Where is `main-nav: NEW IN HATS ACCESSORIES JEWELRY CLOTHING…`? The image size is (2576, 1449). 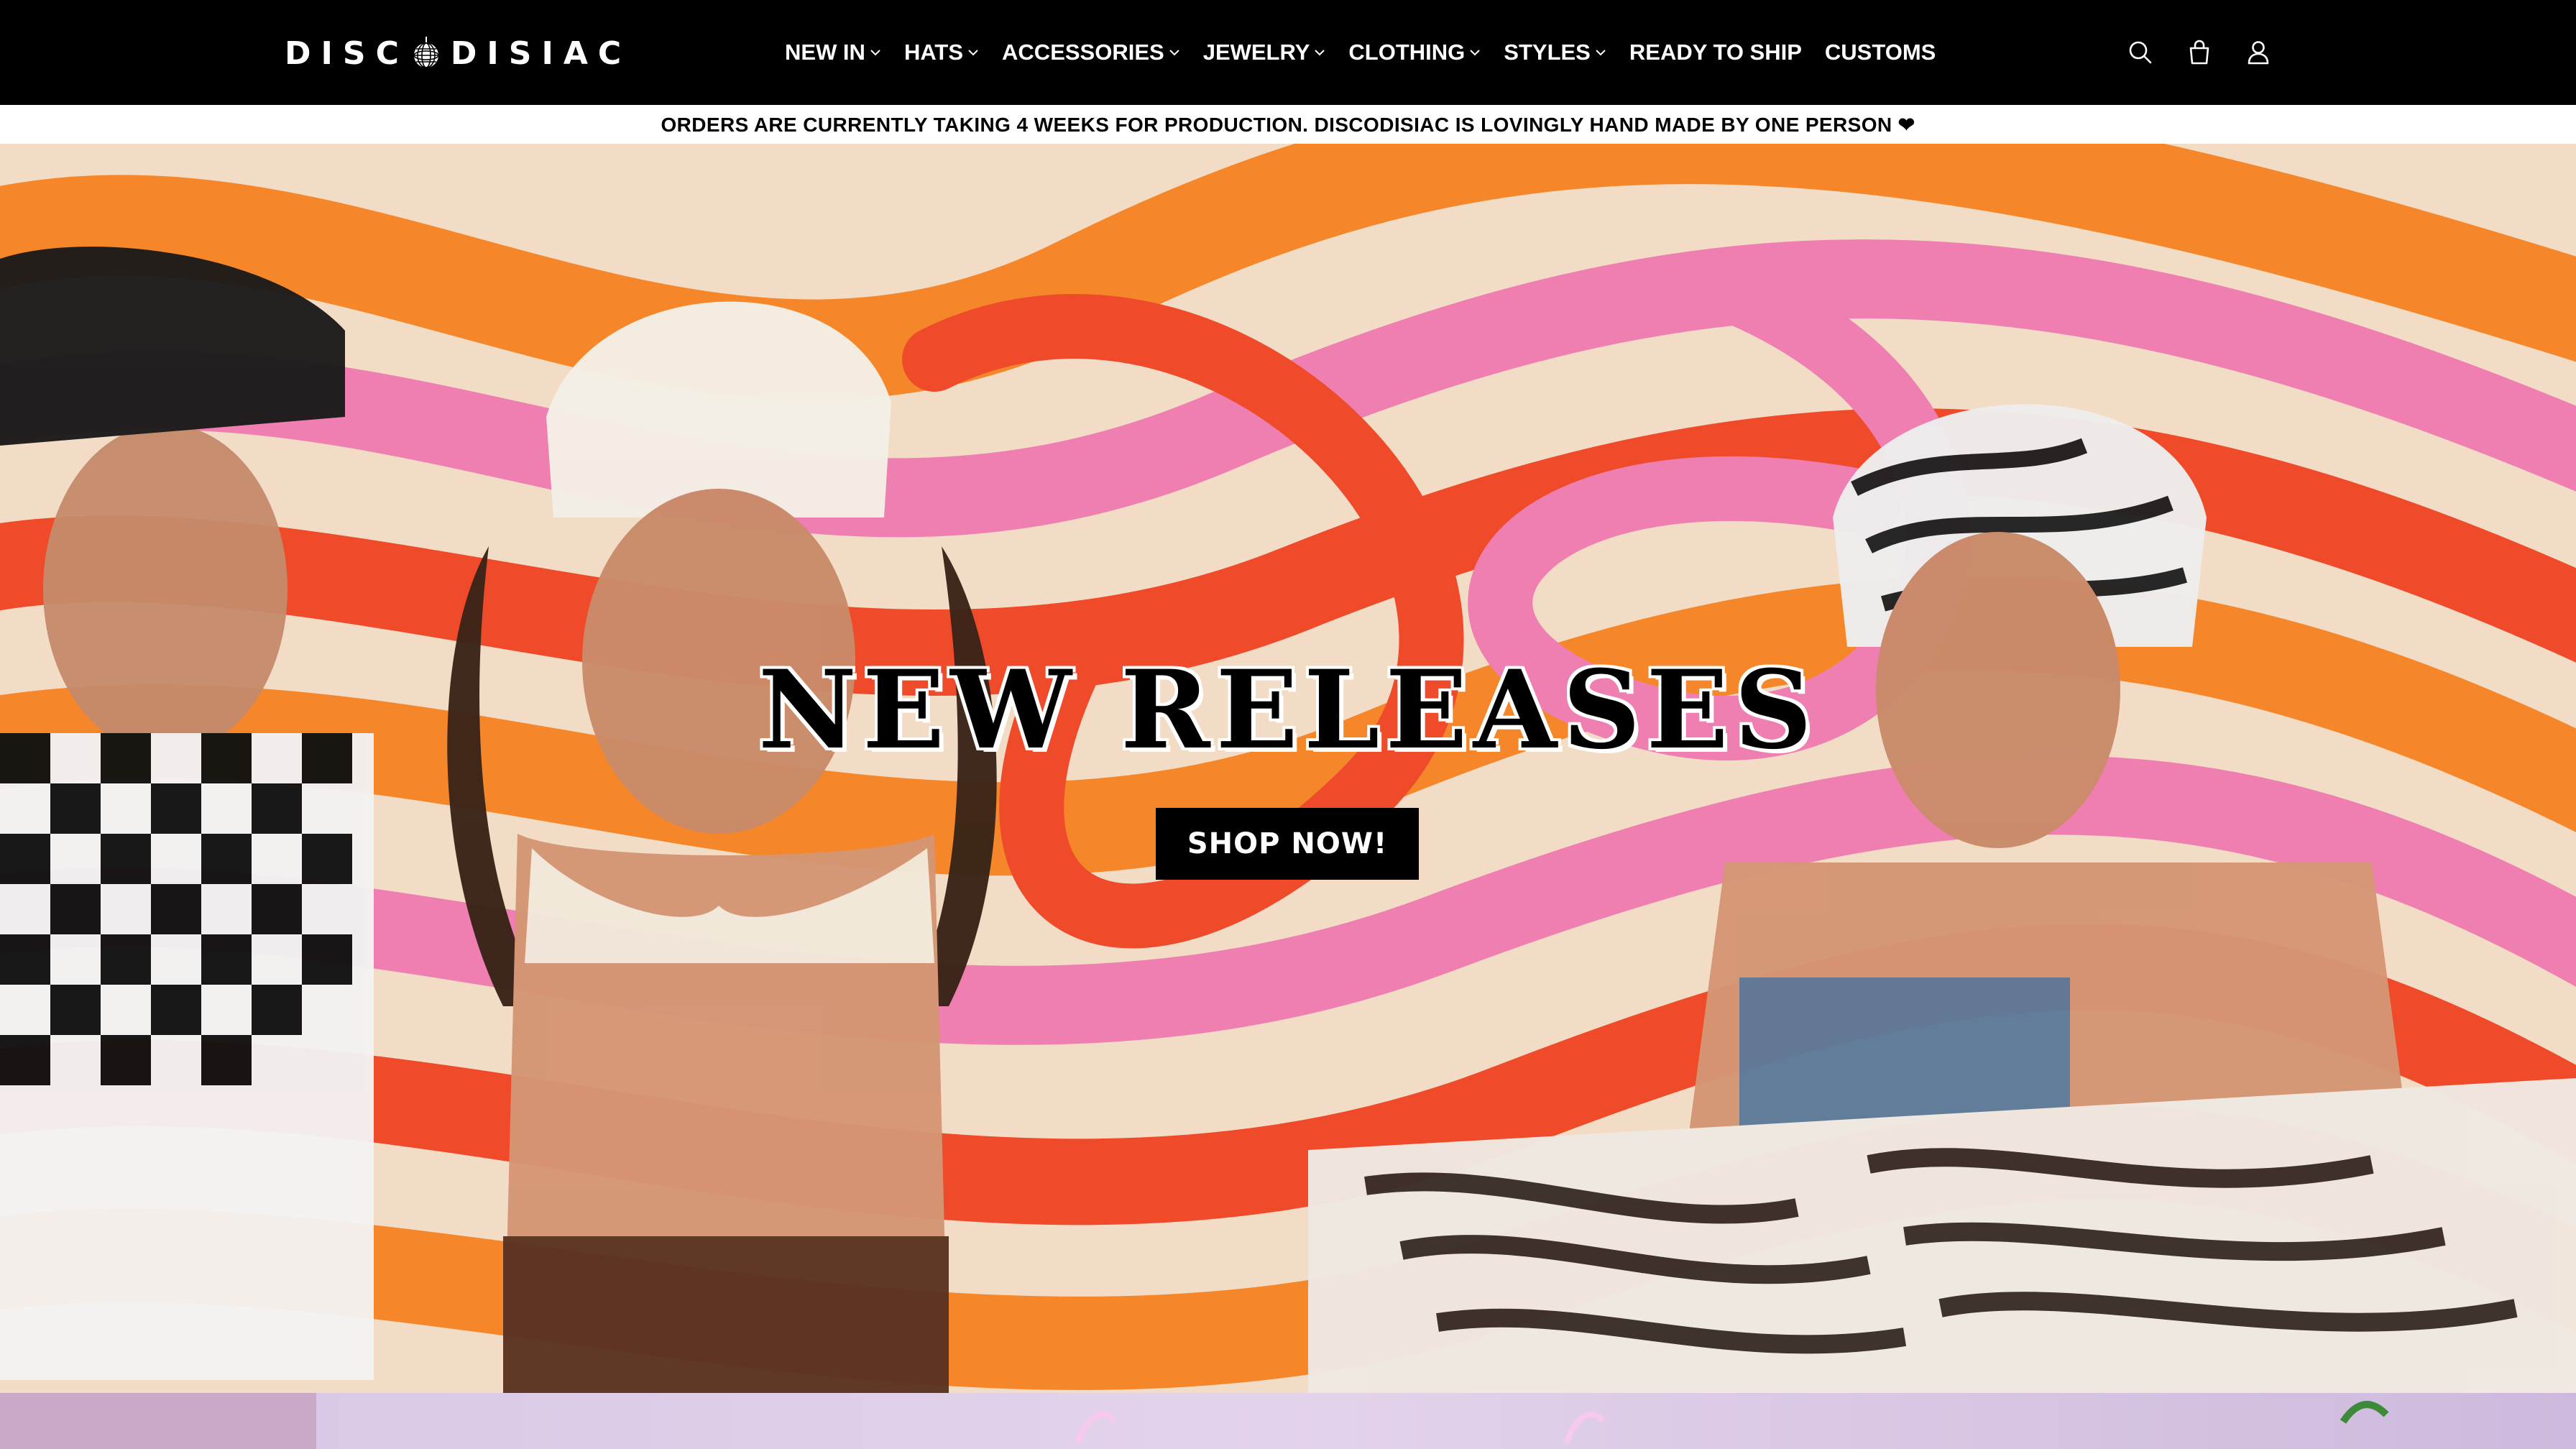
main-nav: NEW IN HATS ACCESSORIES JEWELRY CLOTHING… is located at coordinates (1360, 52).